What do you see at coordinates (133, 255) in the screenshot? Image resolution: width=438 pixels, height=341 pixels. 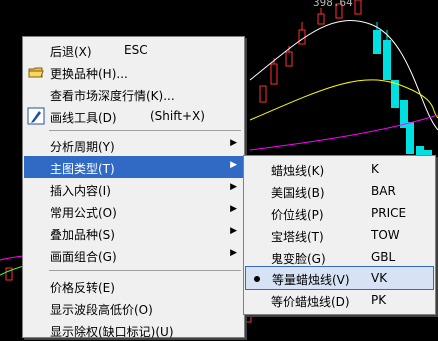 I see `menu-item-screen-layout: 画面组合(G) ▶` at bounding box center [133, 255].